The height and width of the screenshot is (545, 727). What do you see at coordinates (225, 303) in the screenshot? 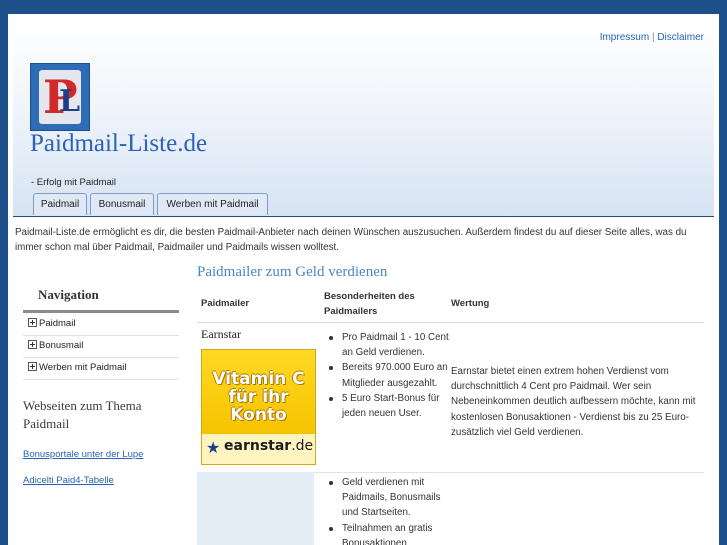
I see `column-header-paidmailer: Paidmailer` at bounding box center [225, 303].